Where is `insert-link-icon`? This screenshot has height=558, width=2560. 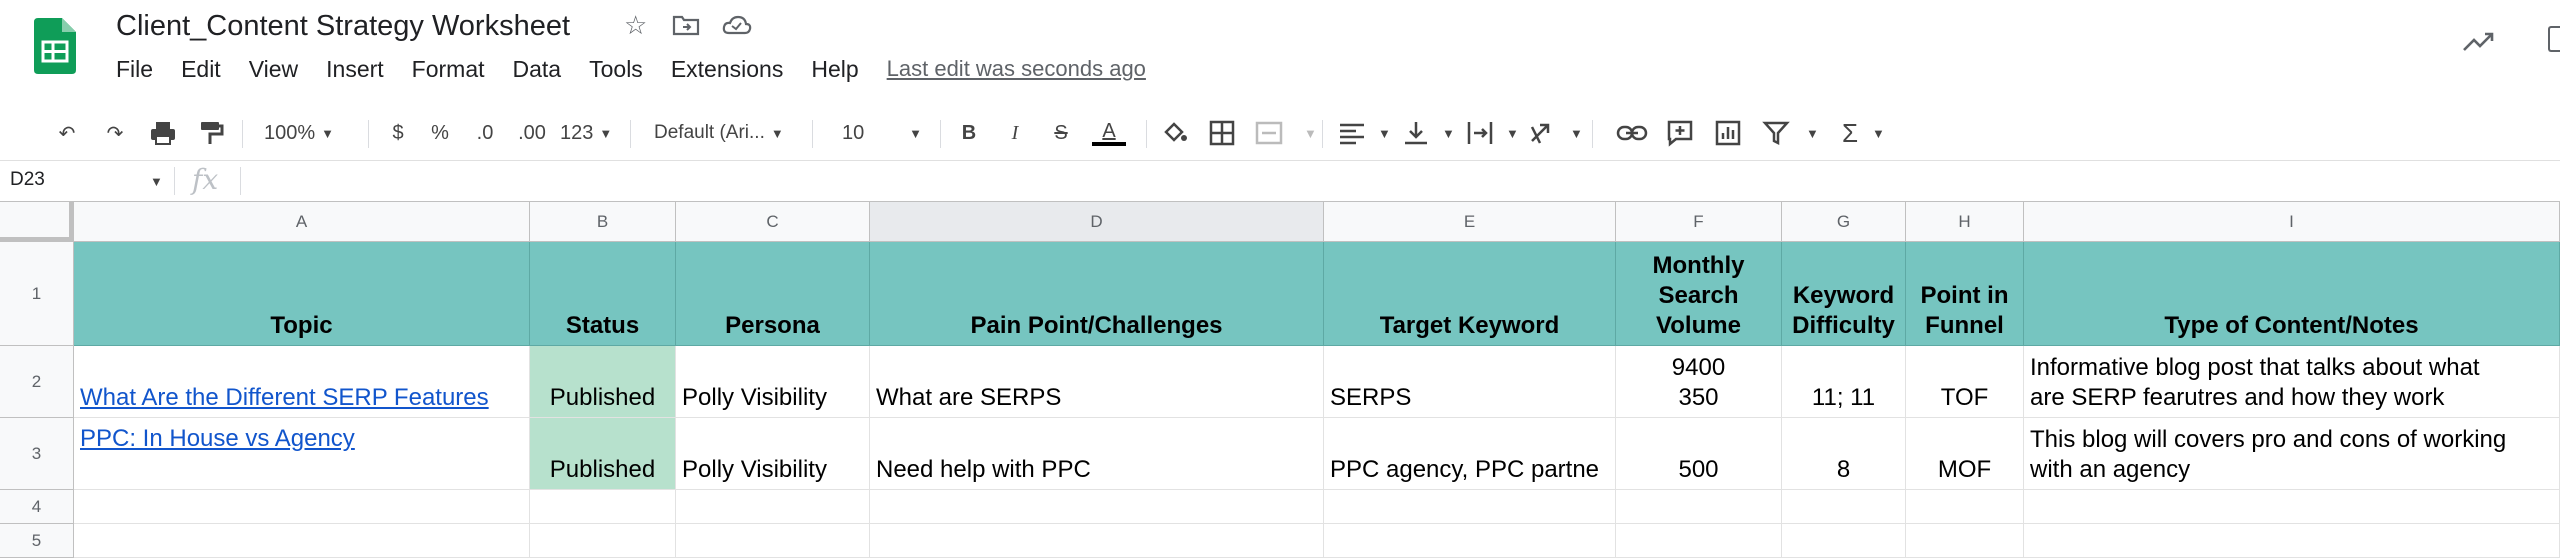
insert-link-icon is located at coordinates (1632, 133).